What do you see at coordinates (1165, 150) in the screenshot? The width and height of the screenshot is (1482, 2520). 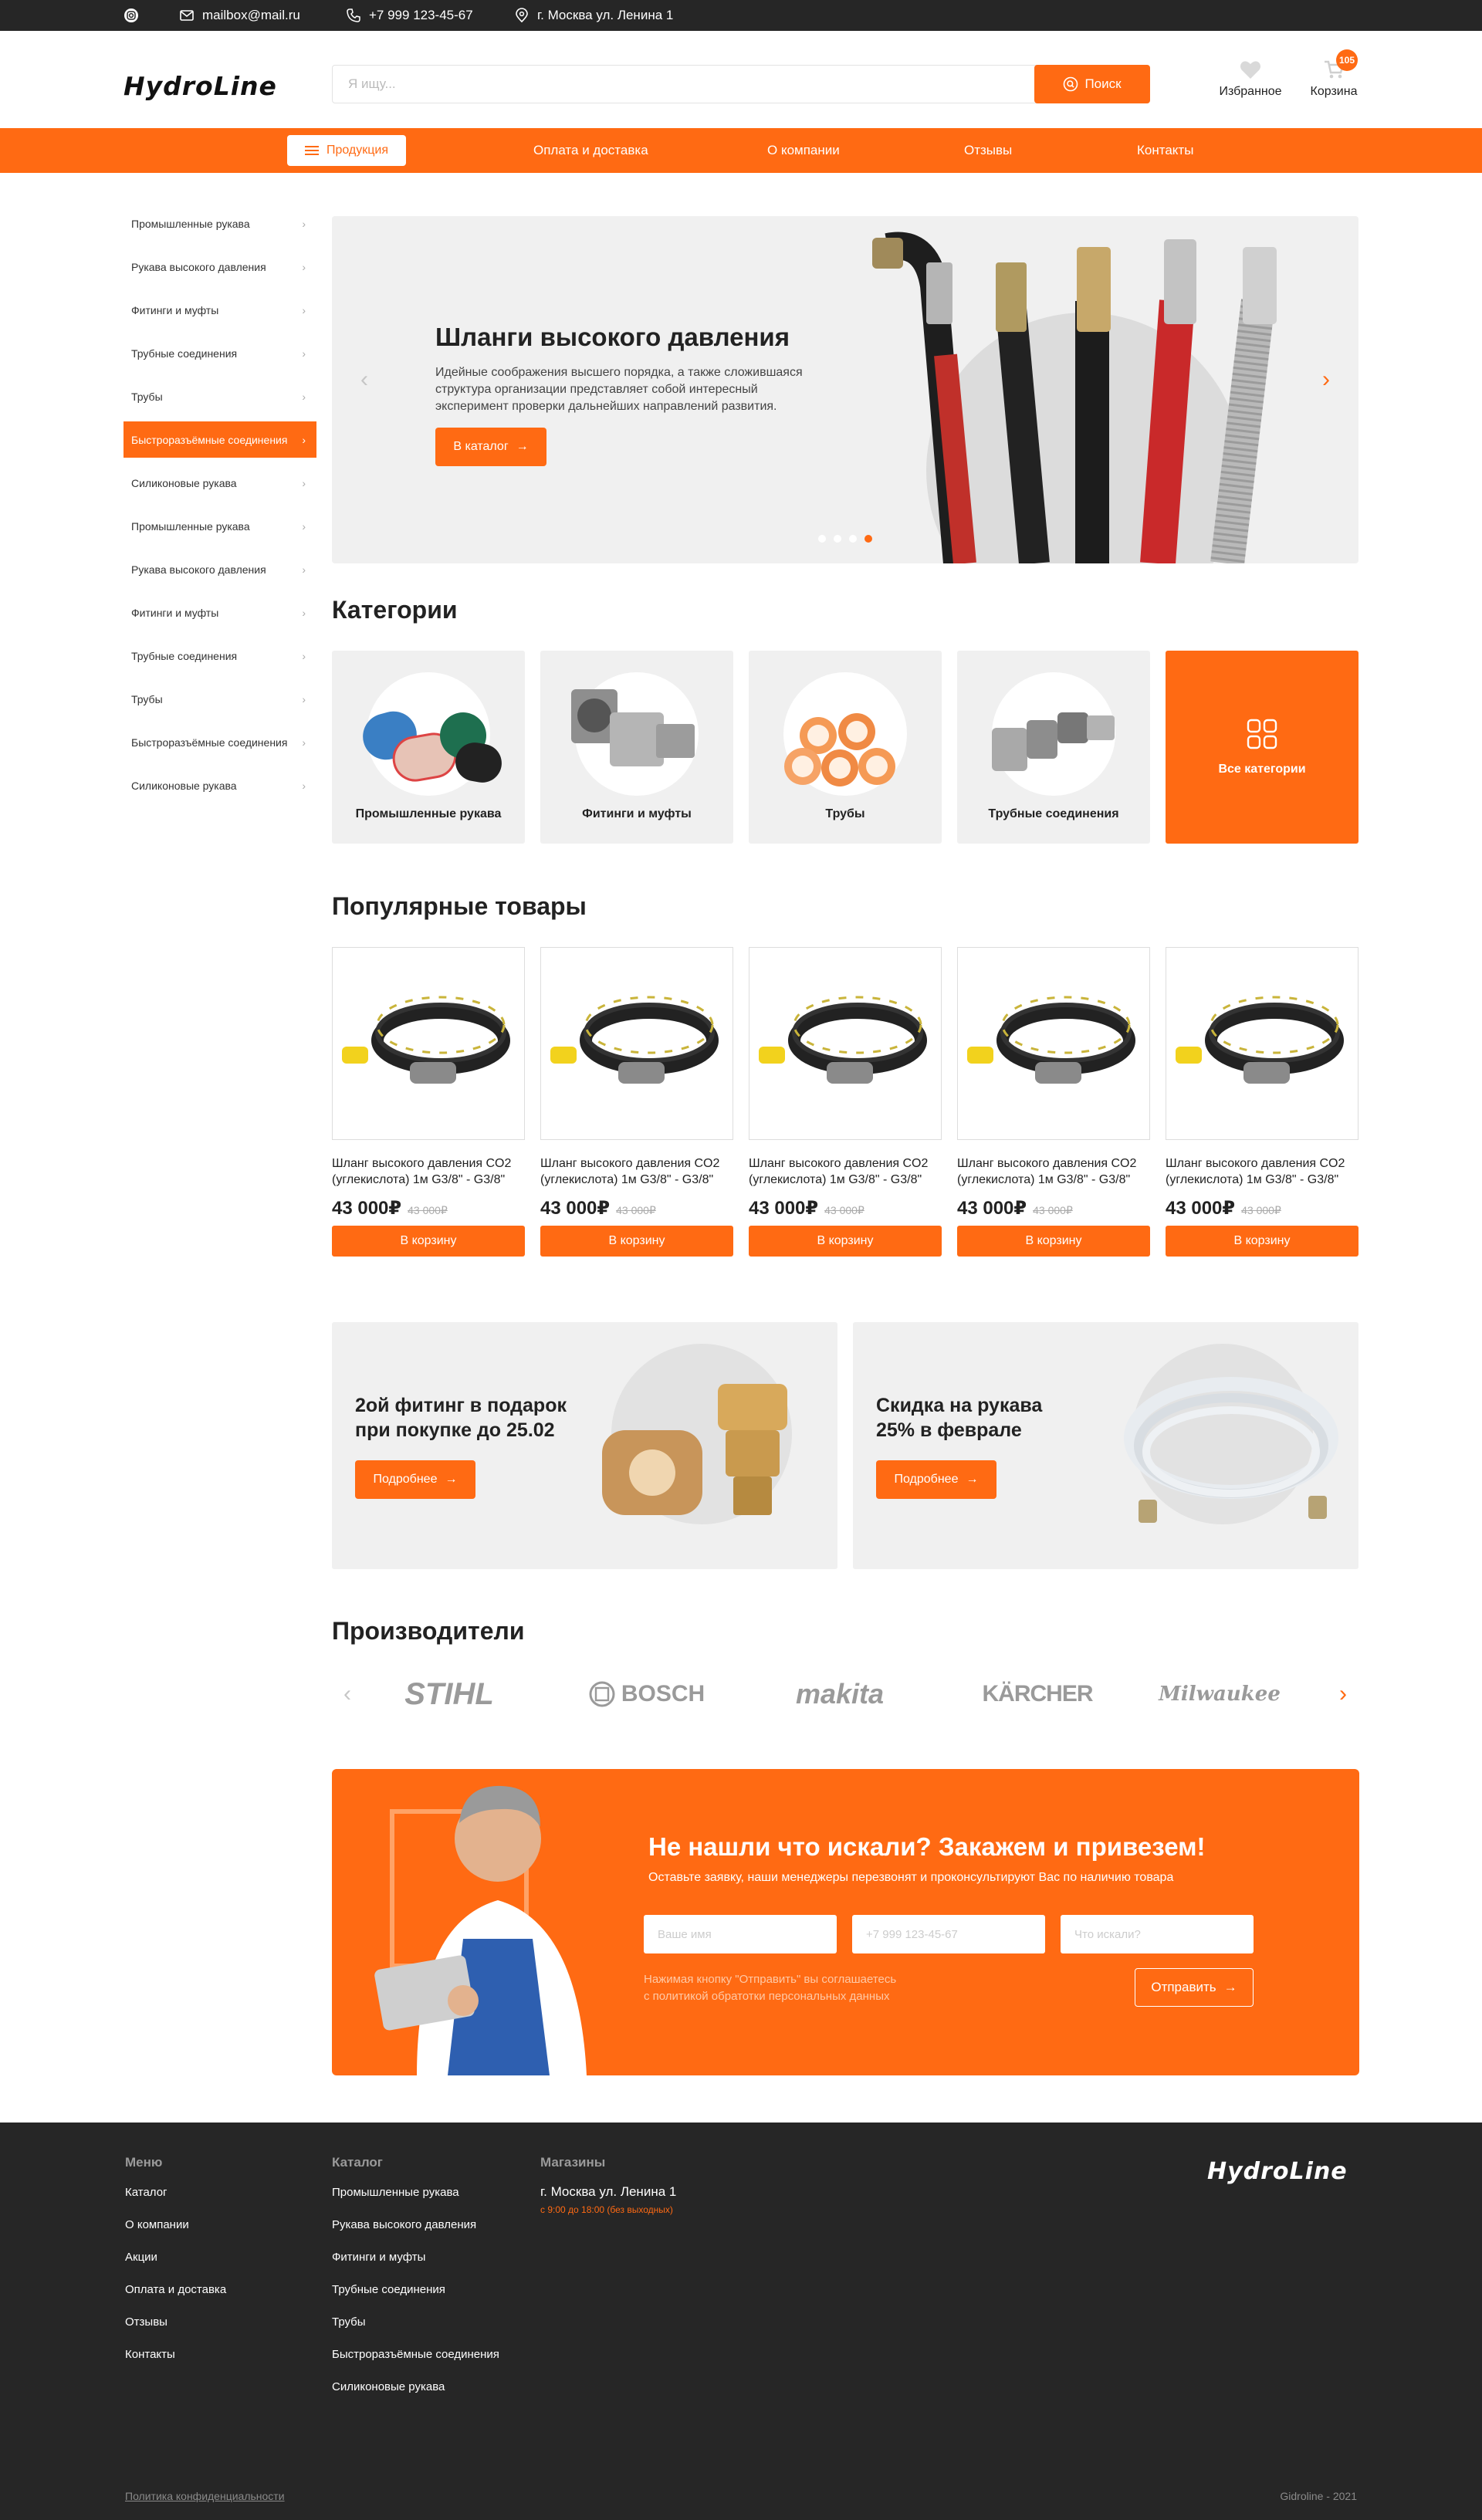 I see `nav-link-contacts: Контакты` at bounding box center [1165, 150].